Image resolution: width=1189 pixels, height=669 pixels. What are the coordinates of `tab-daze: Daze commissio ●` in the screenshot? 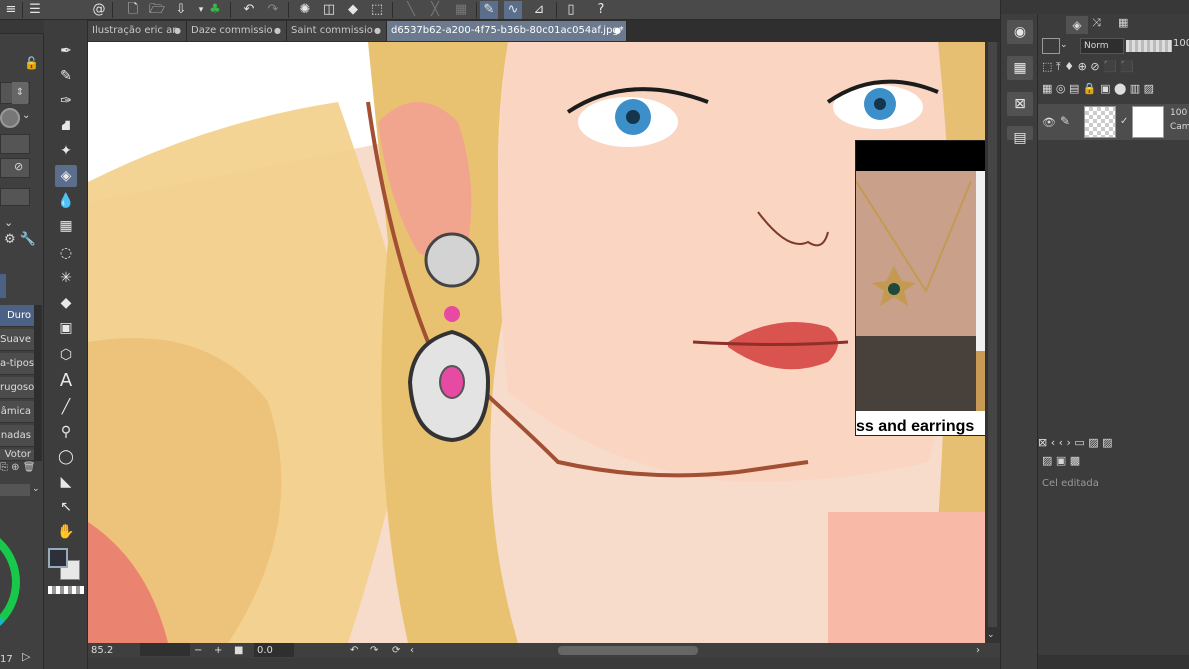 It's located at (237, 31).